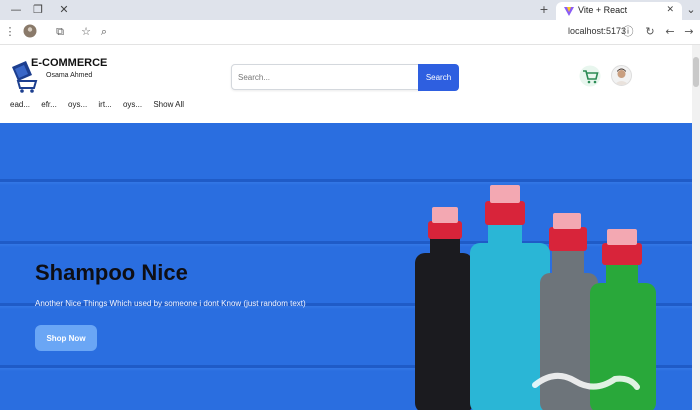 The image size is (700, 410). What do you see at coordinates (38, 10) in the screenshot?
I see `restore-icon: ❐` at bounding box center [38, 10].